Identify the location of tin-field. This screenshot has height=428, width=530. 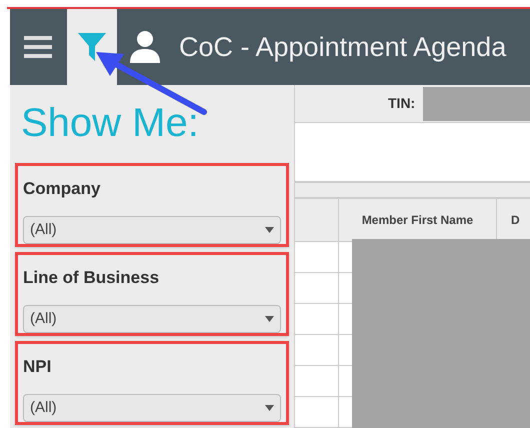
(476, 103).